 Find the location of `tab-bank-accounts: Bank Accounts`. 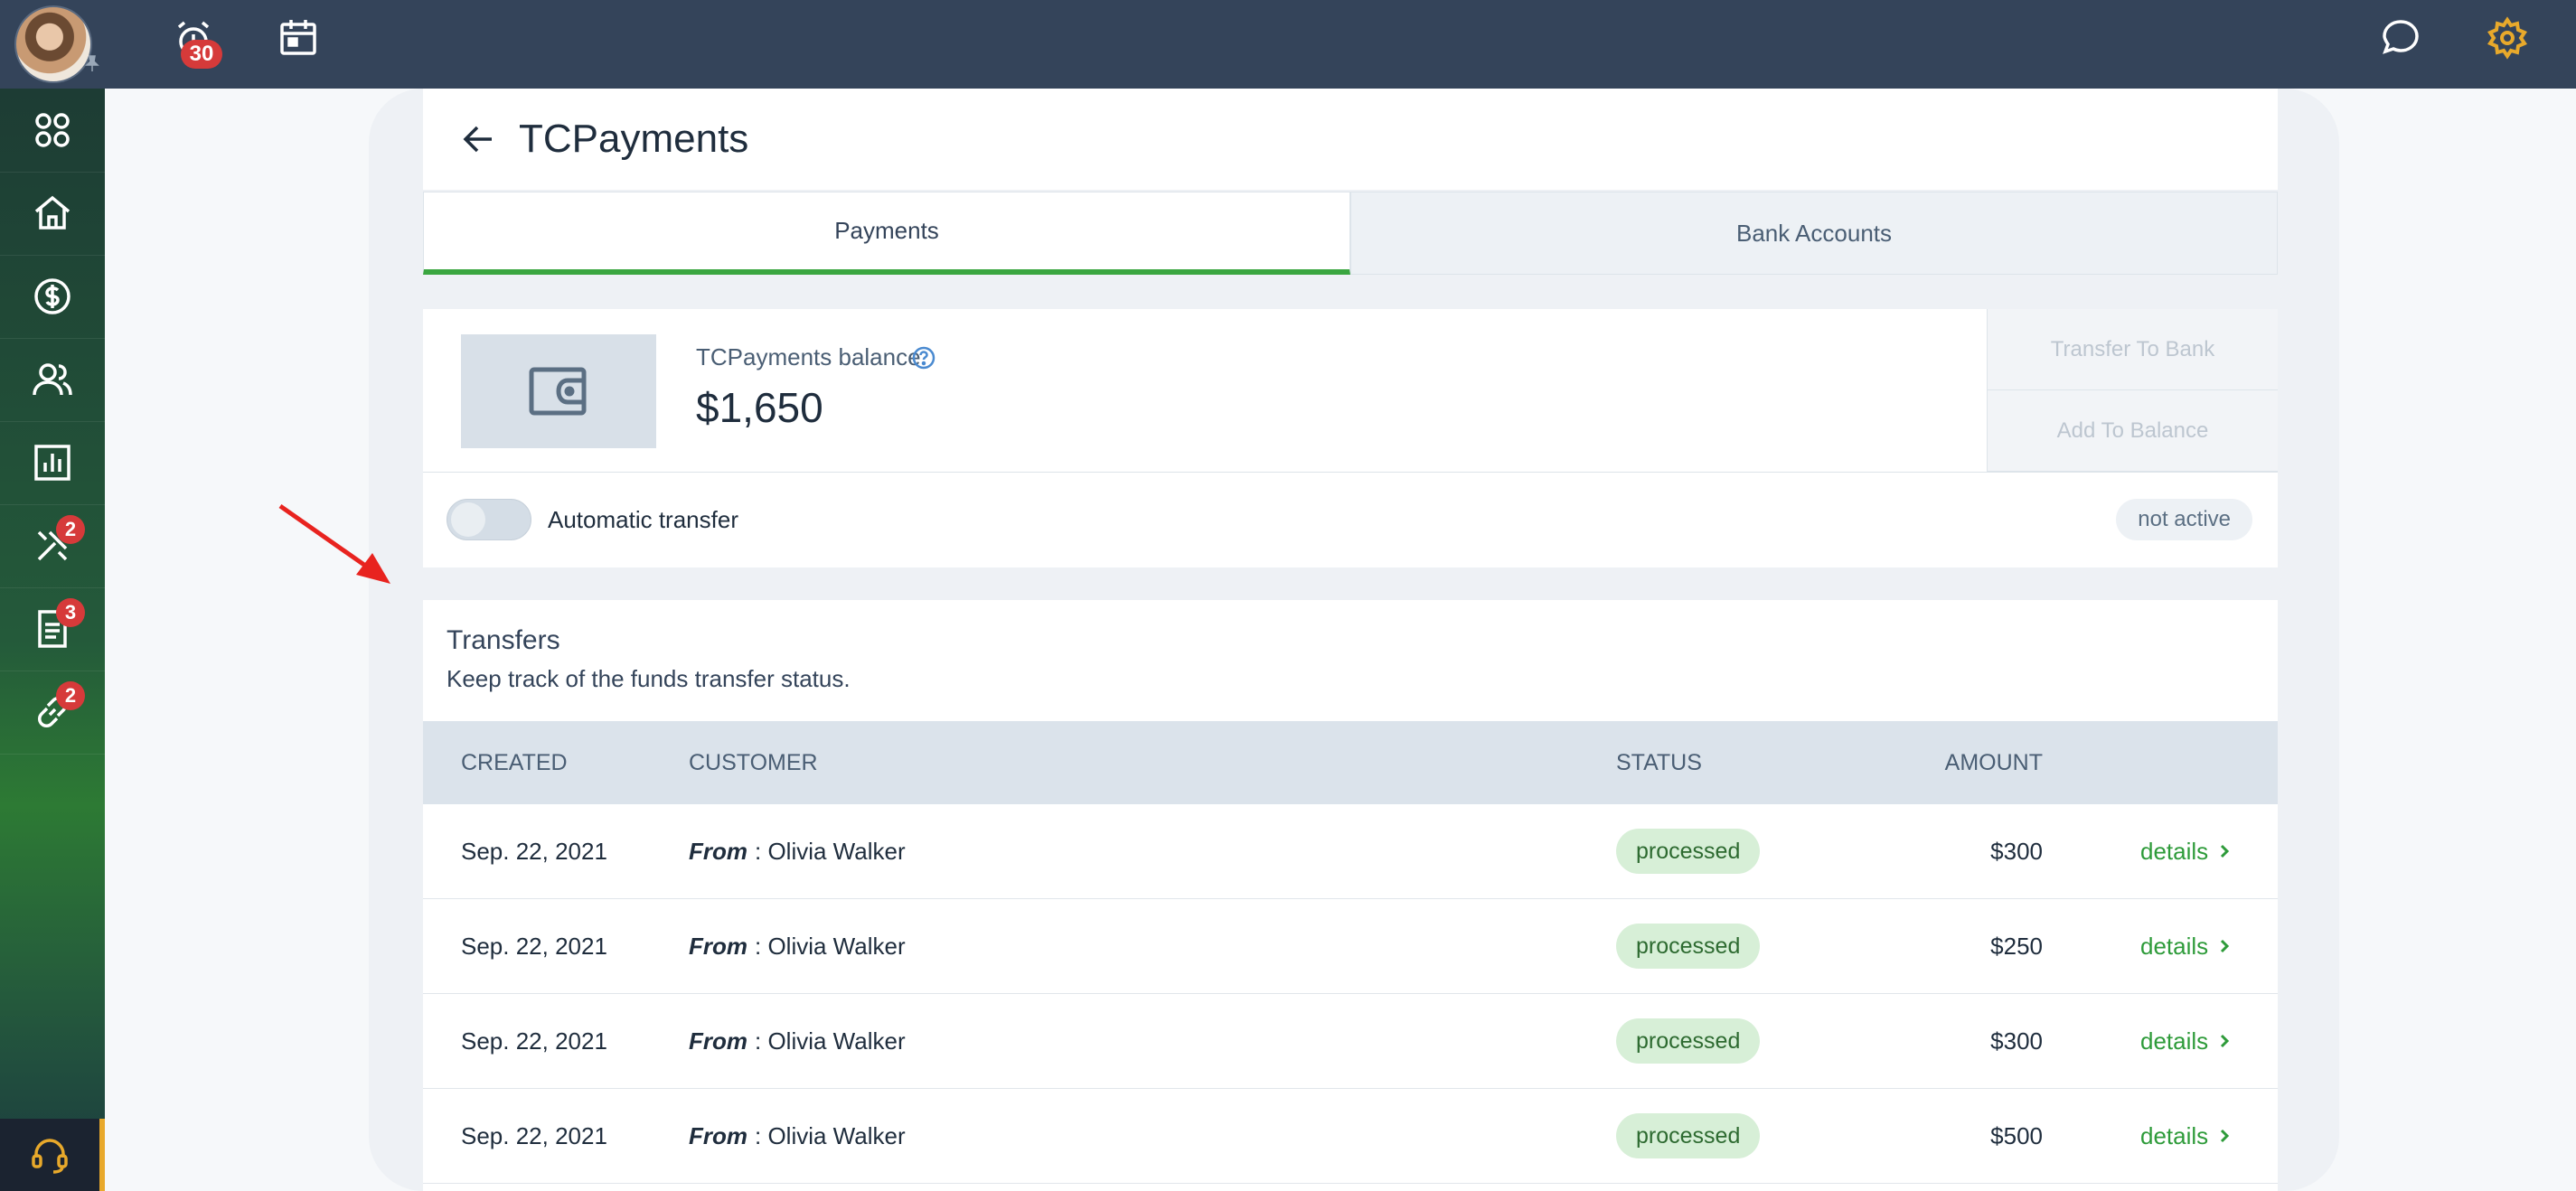

tab-bank-accounts: Bank Accounts is located at coordinates (1814, 233).